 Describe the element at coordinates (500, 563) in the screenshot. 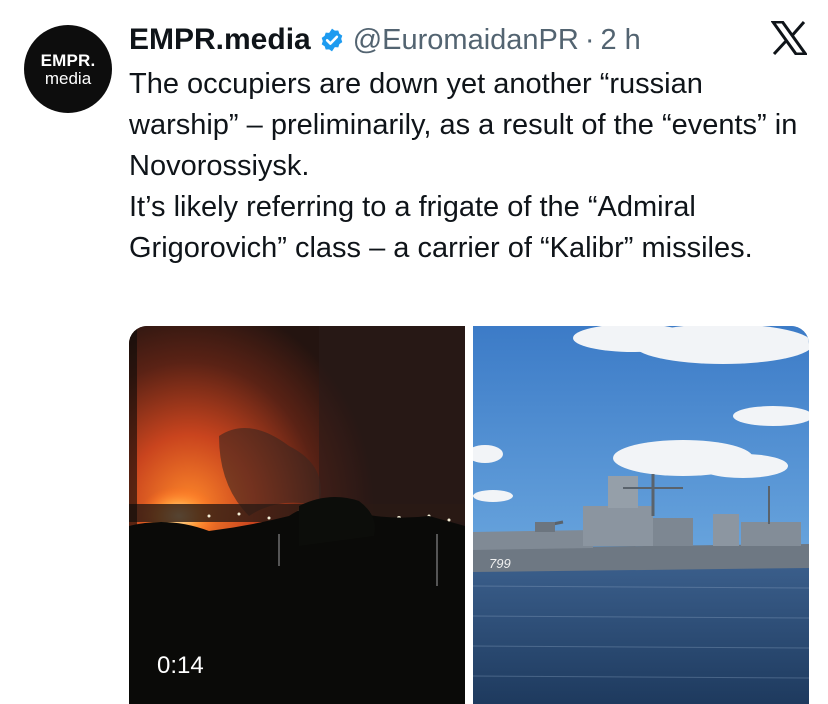

I see `hull-number: 799` at that location.